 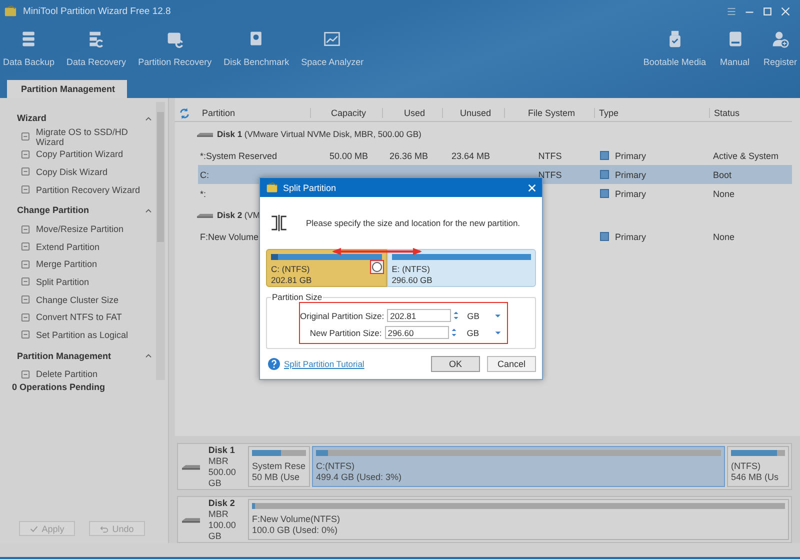 What do you see at coordinates (746, 466) in the screenshot?
I see `partition-label: (NTFS)` at bounding box center [746, 466].